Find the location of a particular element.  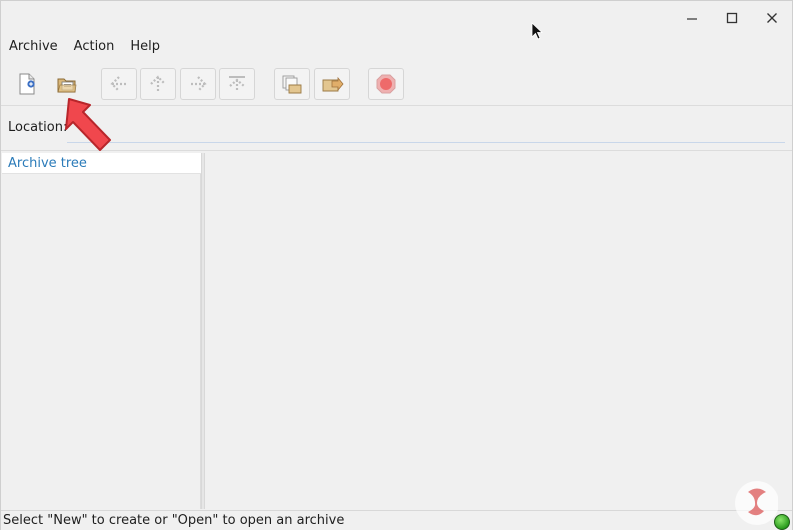

maximize-icon is located at coordinates (732, 18).